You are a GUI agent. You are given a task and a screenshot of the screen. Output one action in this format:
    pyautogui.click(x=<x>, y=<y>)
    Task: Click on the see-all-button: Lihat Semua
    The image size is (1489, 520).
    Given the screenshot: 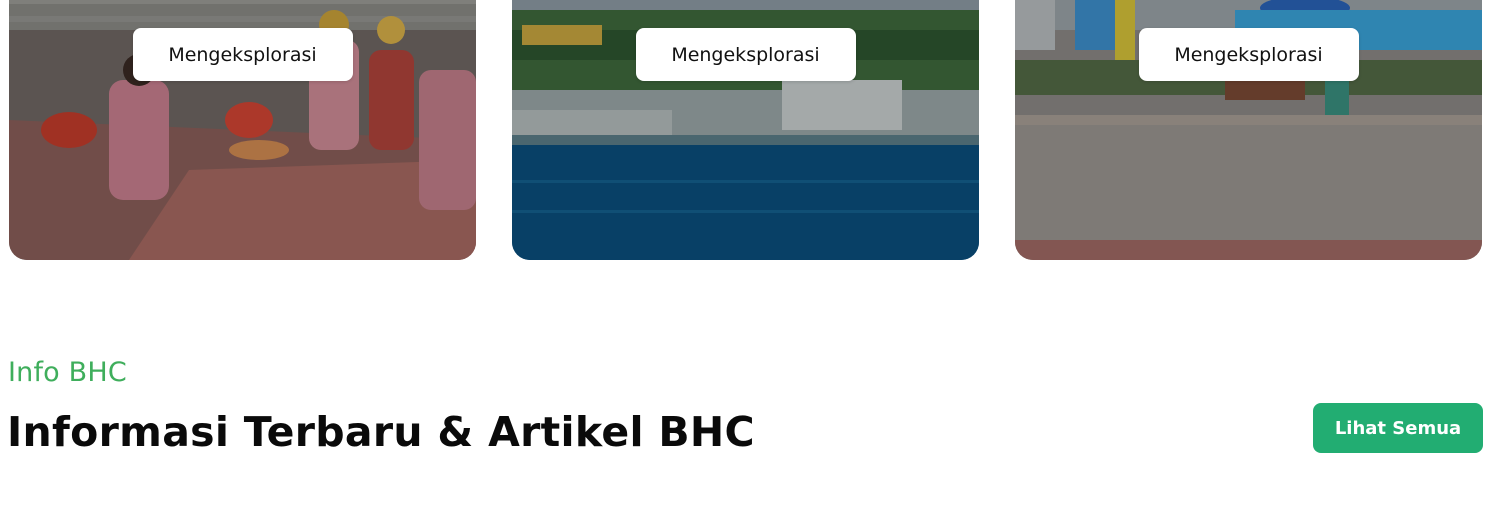 What is the action you would take?
    pyautogui.click(x=1398, y=428)
    